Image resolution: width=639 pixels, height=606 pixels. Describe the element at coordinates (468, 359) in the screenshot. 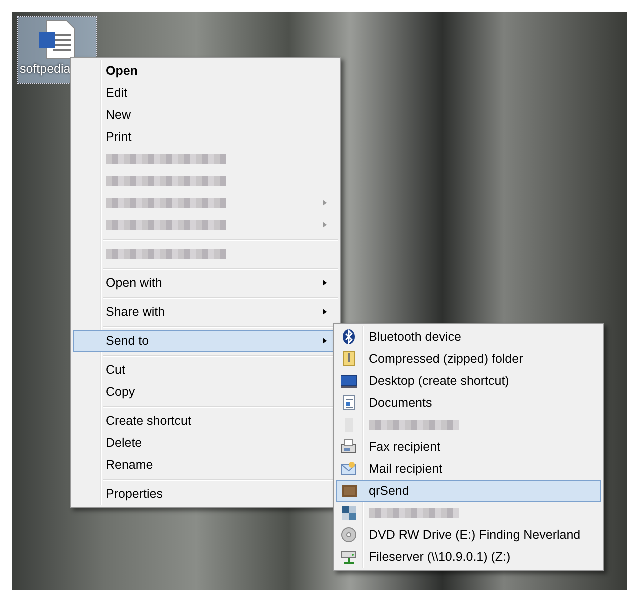

I see `menu-item: Compressed (zipped) folder` at that location.